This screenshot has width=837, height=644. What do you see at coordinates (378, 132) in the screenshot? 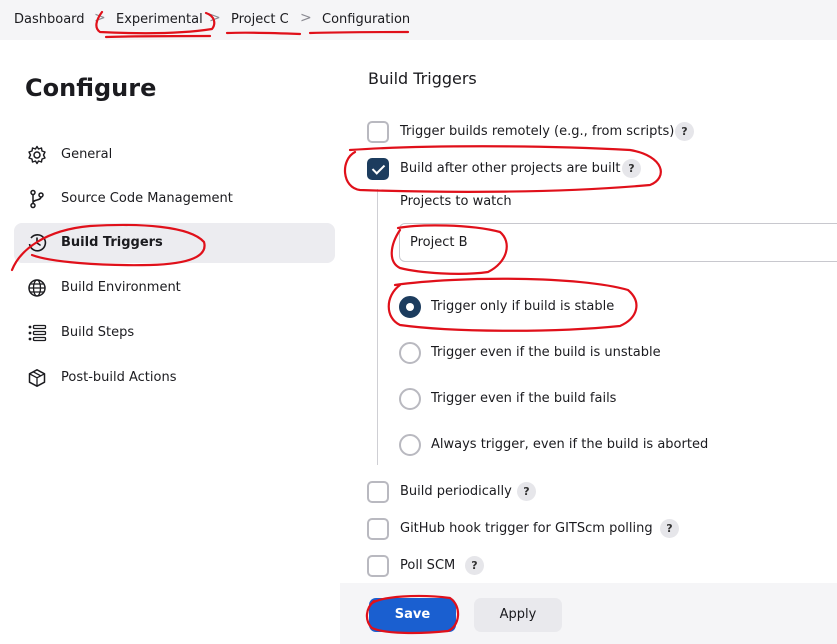
I see `trigger-remotely-checkbox` at bounding box center [378, 132].